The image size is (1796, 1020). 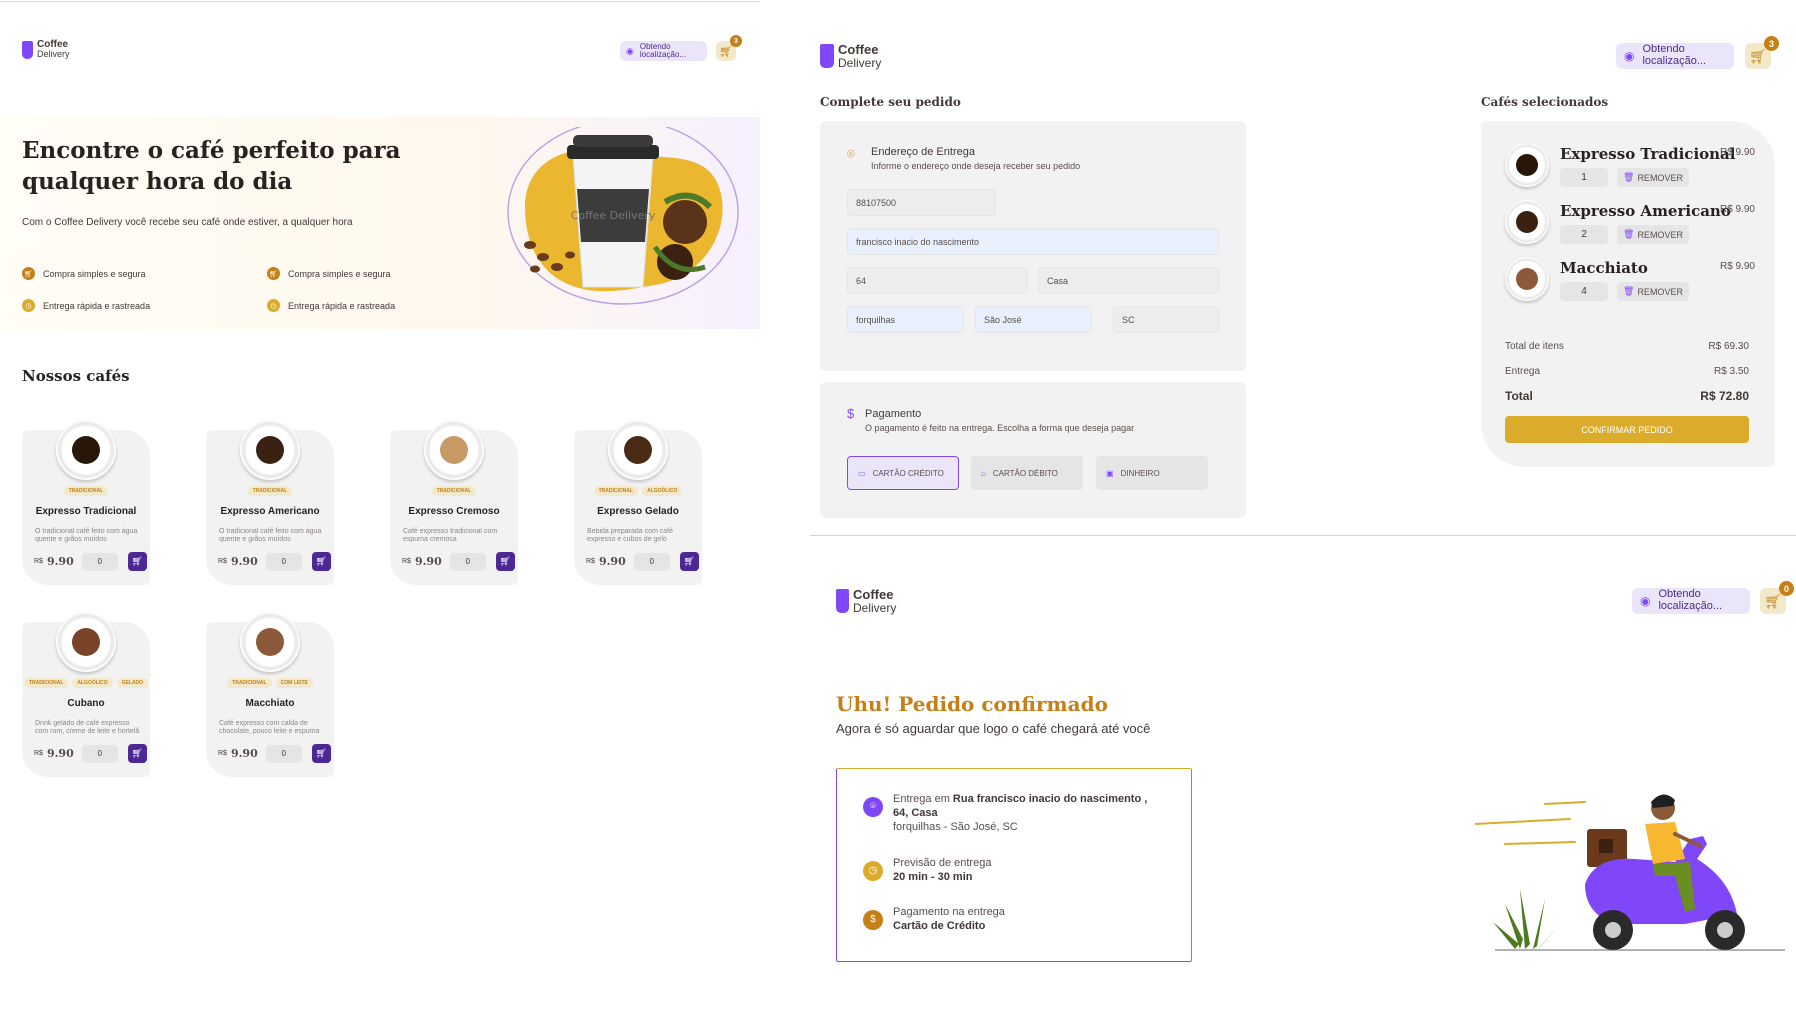 What do you see at coordinates (249, 683) in the screenshot?
I see `coffee-tag: TRADICIONAL` at bounding box center [249, 683].